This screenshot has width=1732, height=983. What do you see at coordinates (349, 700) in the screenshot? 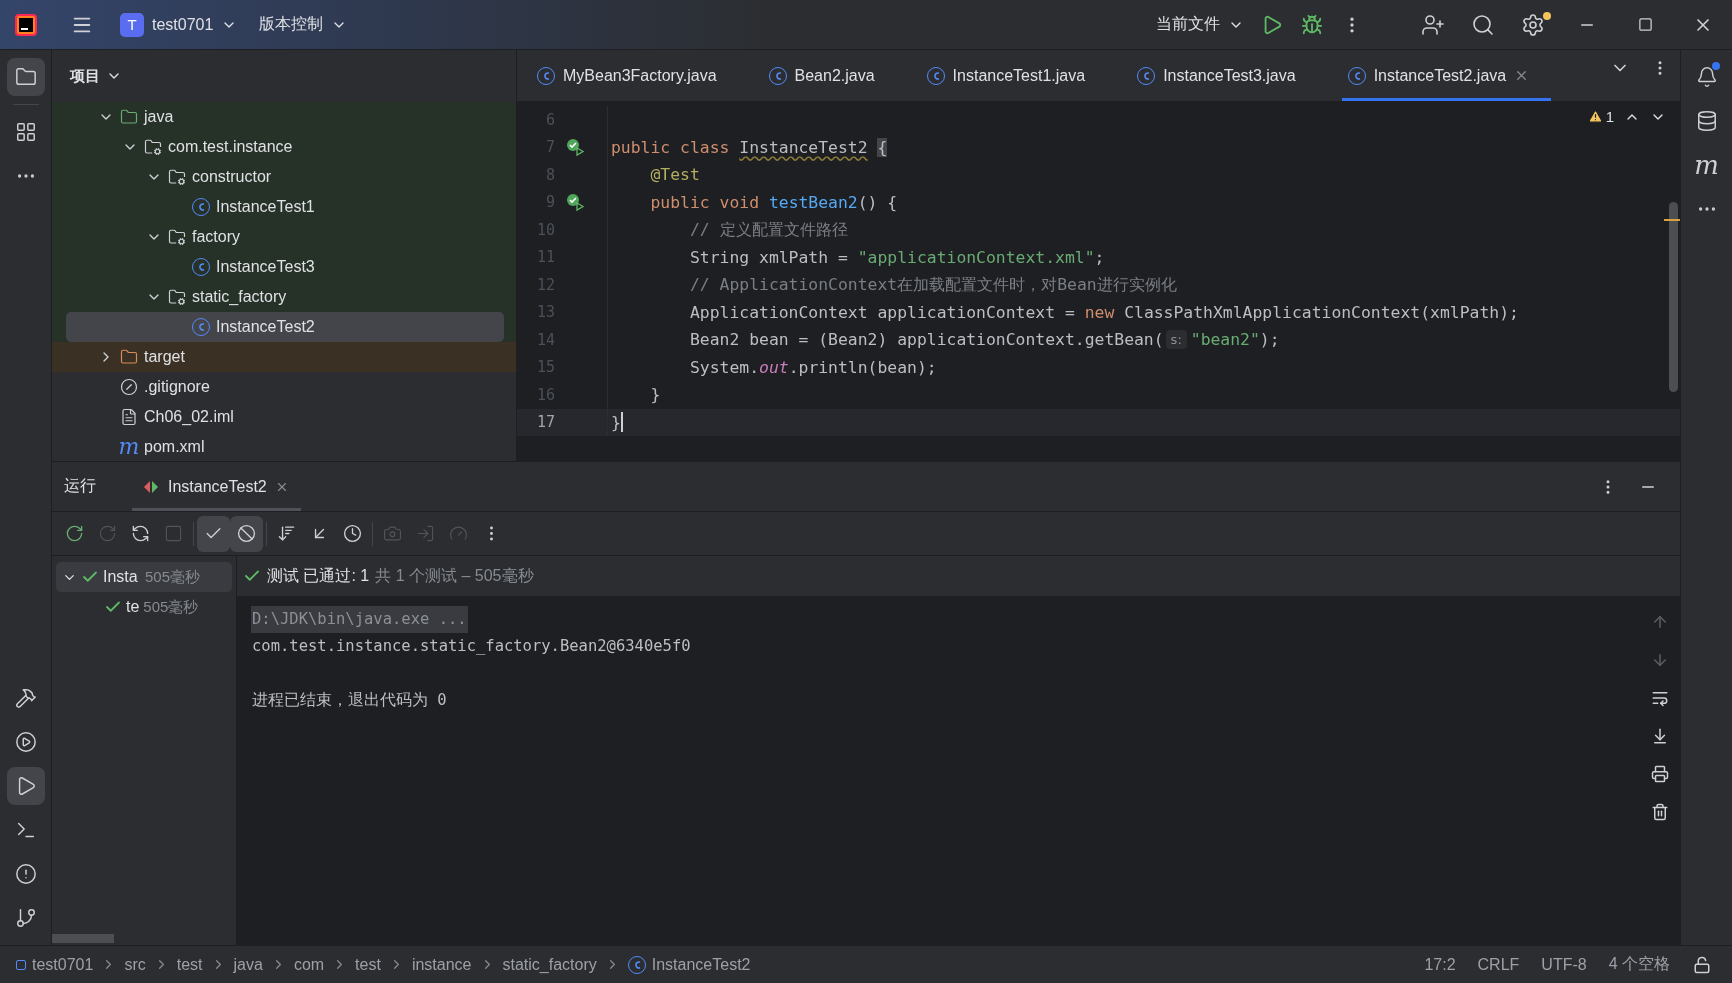
I see `console-line: 进程已结束，退出代码为 0` at bounding box center [349, 700].